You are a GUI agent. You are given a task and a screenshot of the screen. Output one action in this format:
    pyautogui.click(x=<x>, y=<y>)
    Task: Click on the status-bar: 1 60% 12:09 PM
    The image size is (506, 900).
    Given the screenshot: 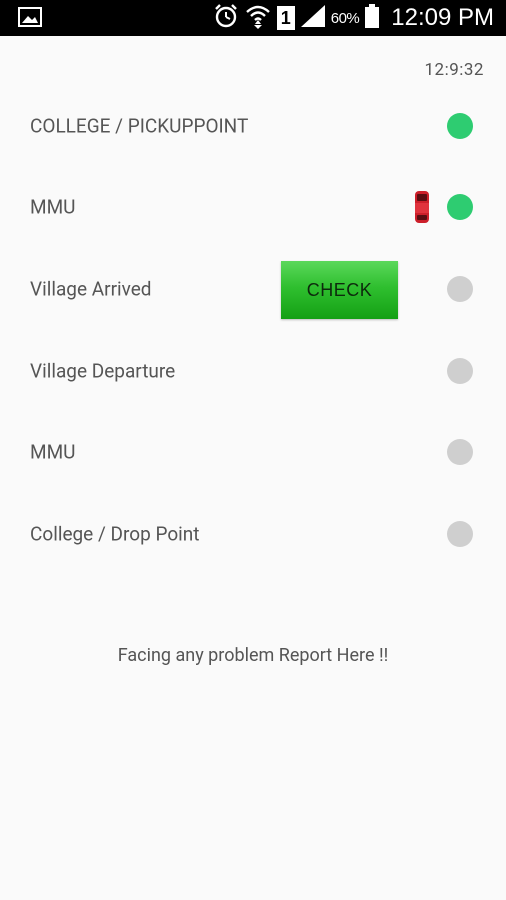 What is the action you would take?
    pyautogui.click(x=253, y=18)
    